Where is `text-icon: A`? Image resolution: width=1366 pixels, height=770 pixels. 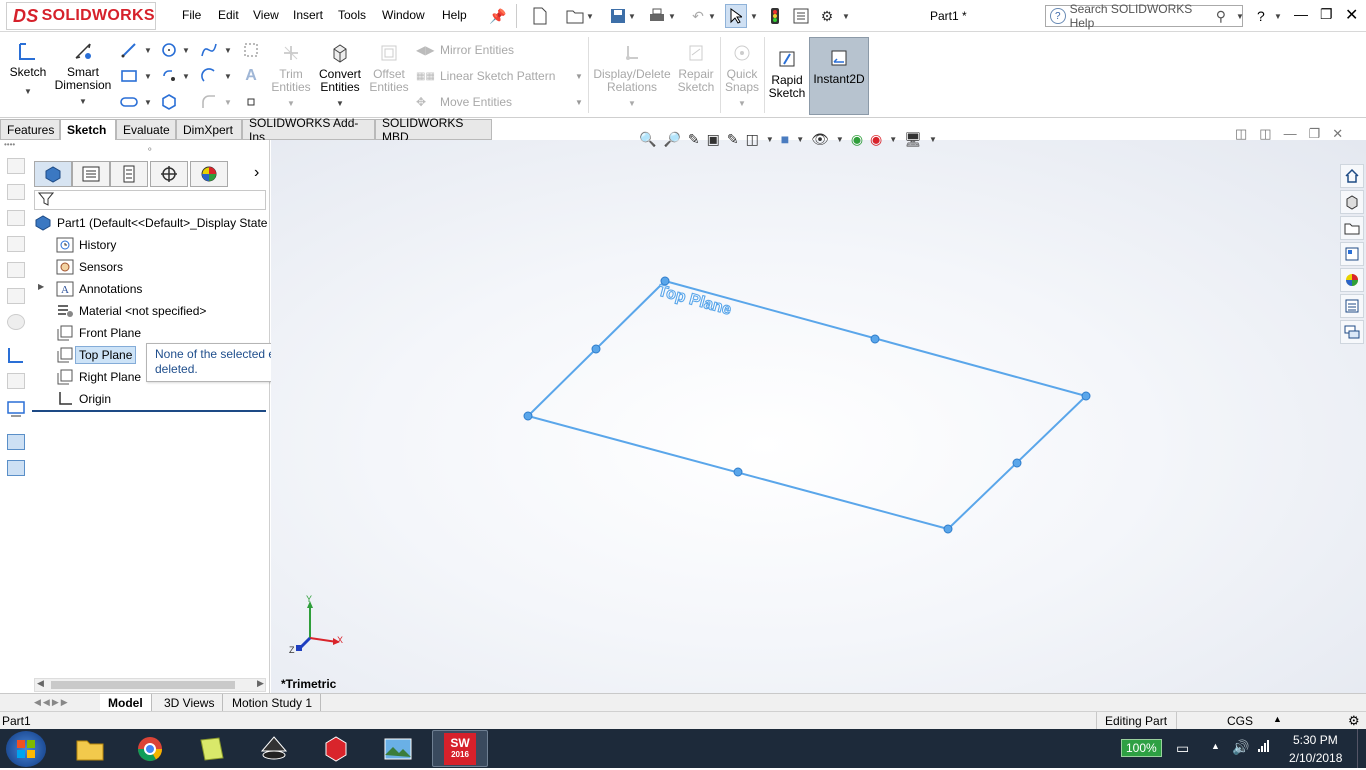 text-icon: A is located at coordinates (251, 76).